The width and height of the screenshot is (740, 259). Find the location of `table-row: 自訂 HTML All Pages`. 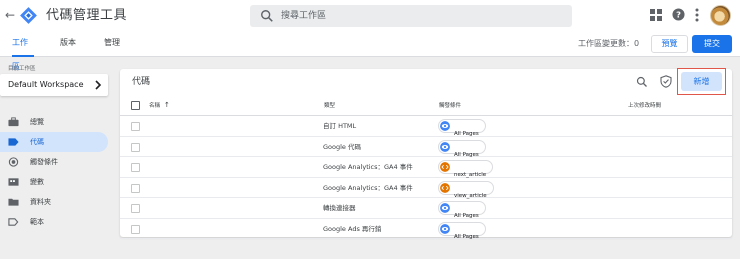

table-row: 自訂 HTML All Pages is located at coordinates (426, 126).